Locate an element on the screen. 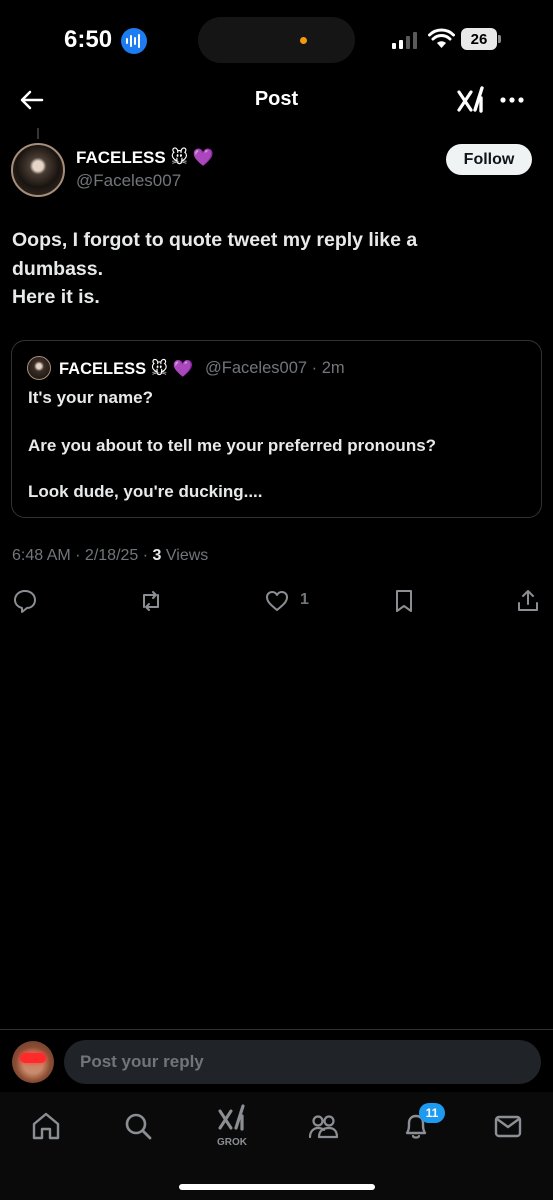 The width and height of the screenshot is (553, 1200). reply-input is located at coordinates (302, 1062).